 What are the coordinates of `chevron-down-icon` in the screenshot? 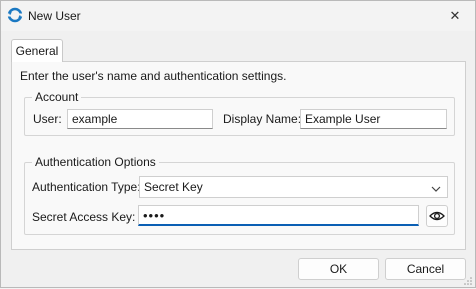 It's located at (436, 188).